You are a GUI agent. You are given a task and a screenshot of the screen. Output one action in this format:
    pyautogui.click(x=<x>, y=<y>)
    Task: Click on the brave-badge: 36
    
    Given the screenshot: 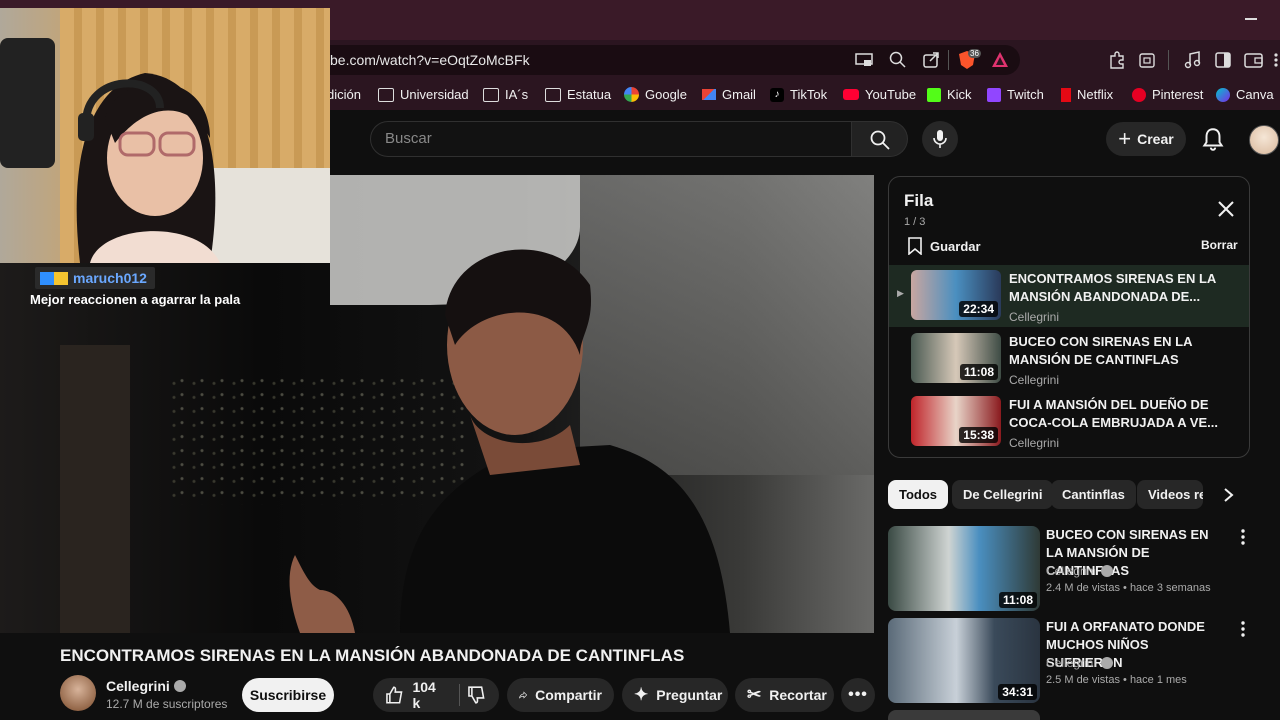 What is the action you would take?
    pyautogui.click(x=974, y=53)
    